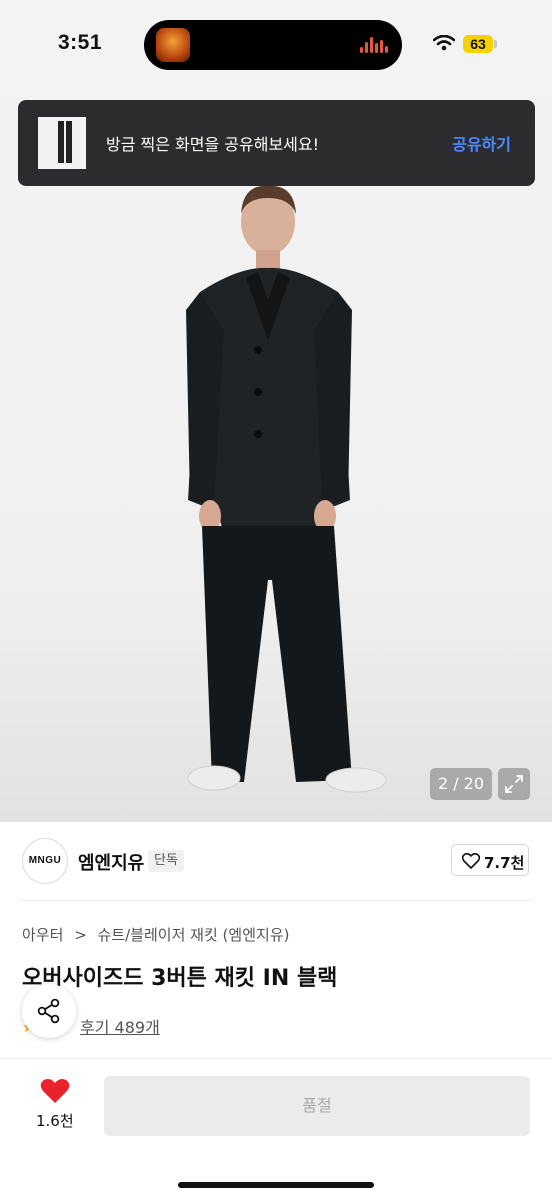  I want to click on audio-waveform-icon, so click(374, 45).